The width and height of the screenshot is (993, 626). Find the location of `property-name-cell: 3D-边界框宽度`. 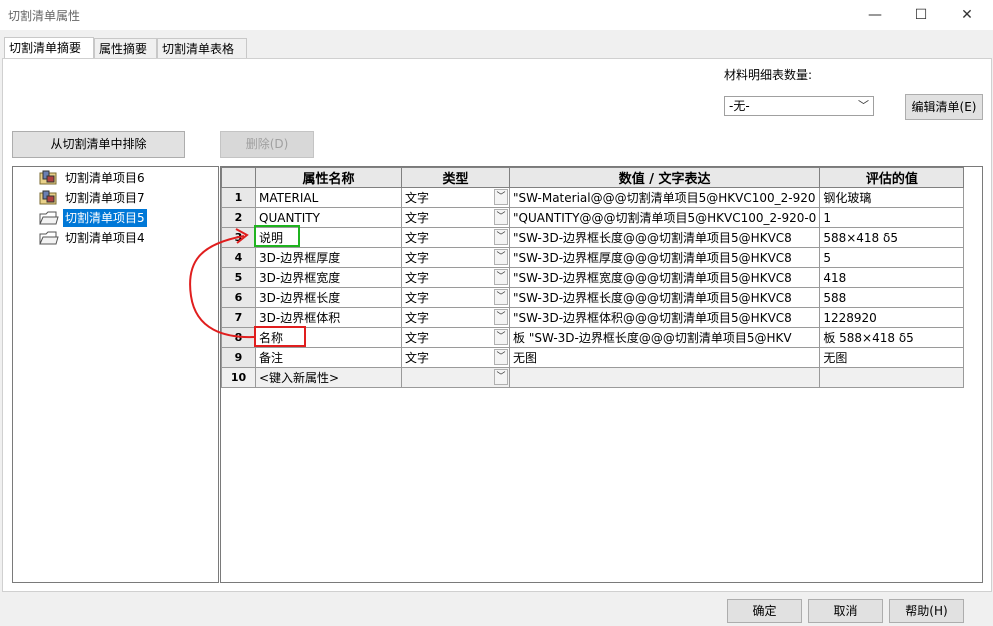

property-name-cell: 3D-边界框宽度 is located at coordinates (328, 277).